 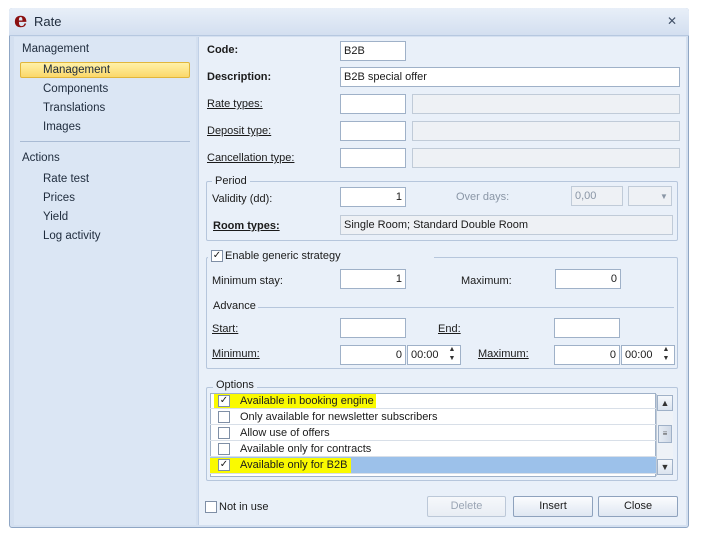 What do you see at coordinates (506, 225) in the screenshot?
I see `room-types-field: Single Room; Standard Double Room` at bounding box center [506, 225].